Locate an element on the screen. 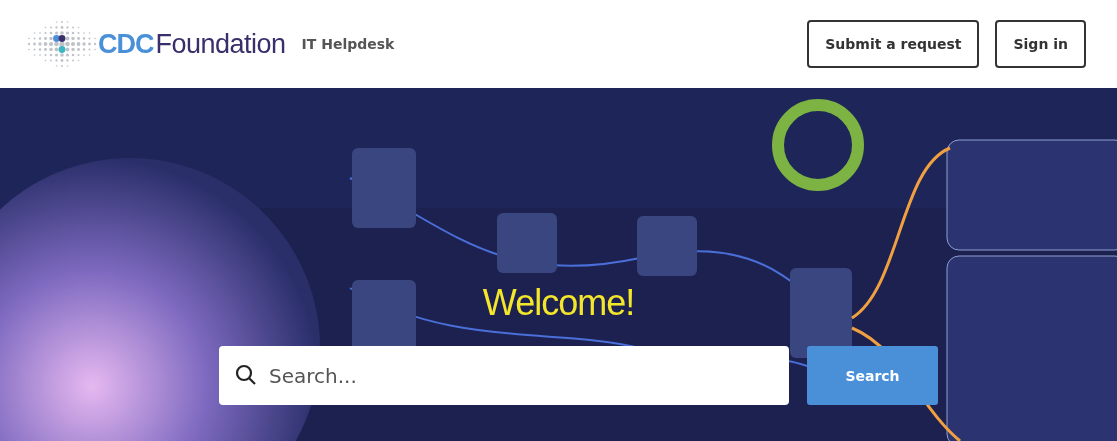  sign-in-button: Sign in is located at coordinates (1040, 44).